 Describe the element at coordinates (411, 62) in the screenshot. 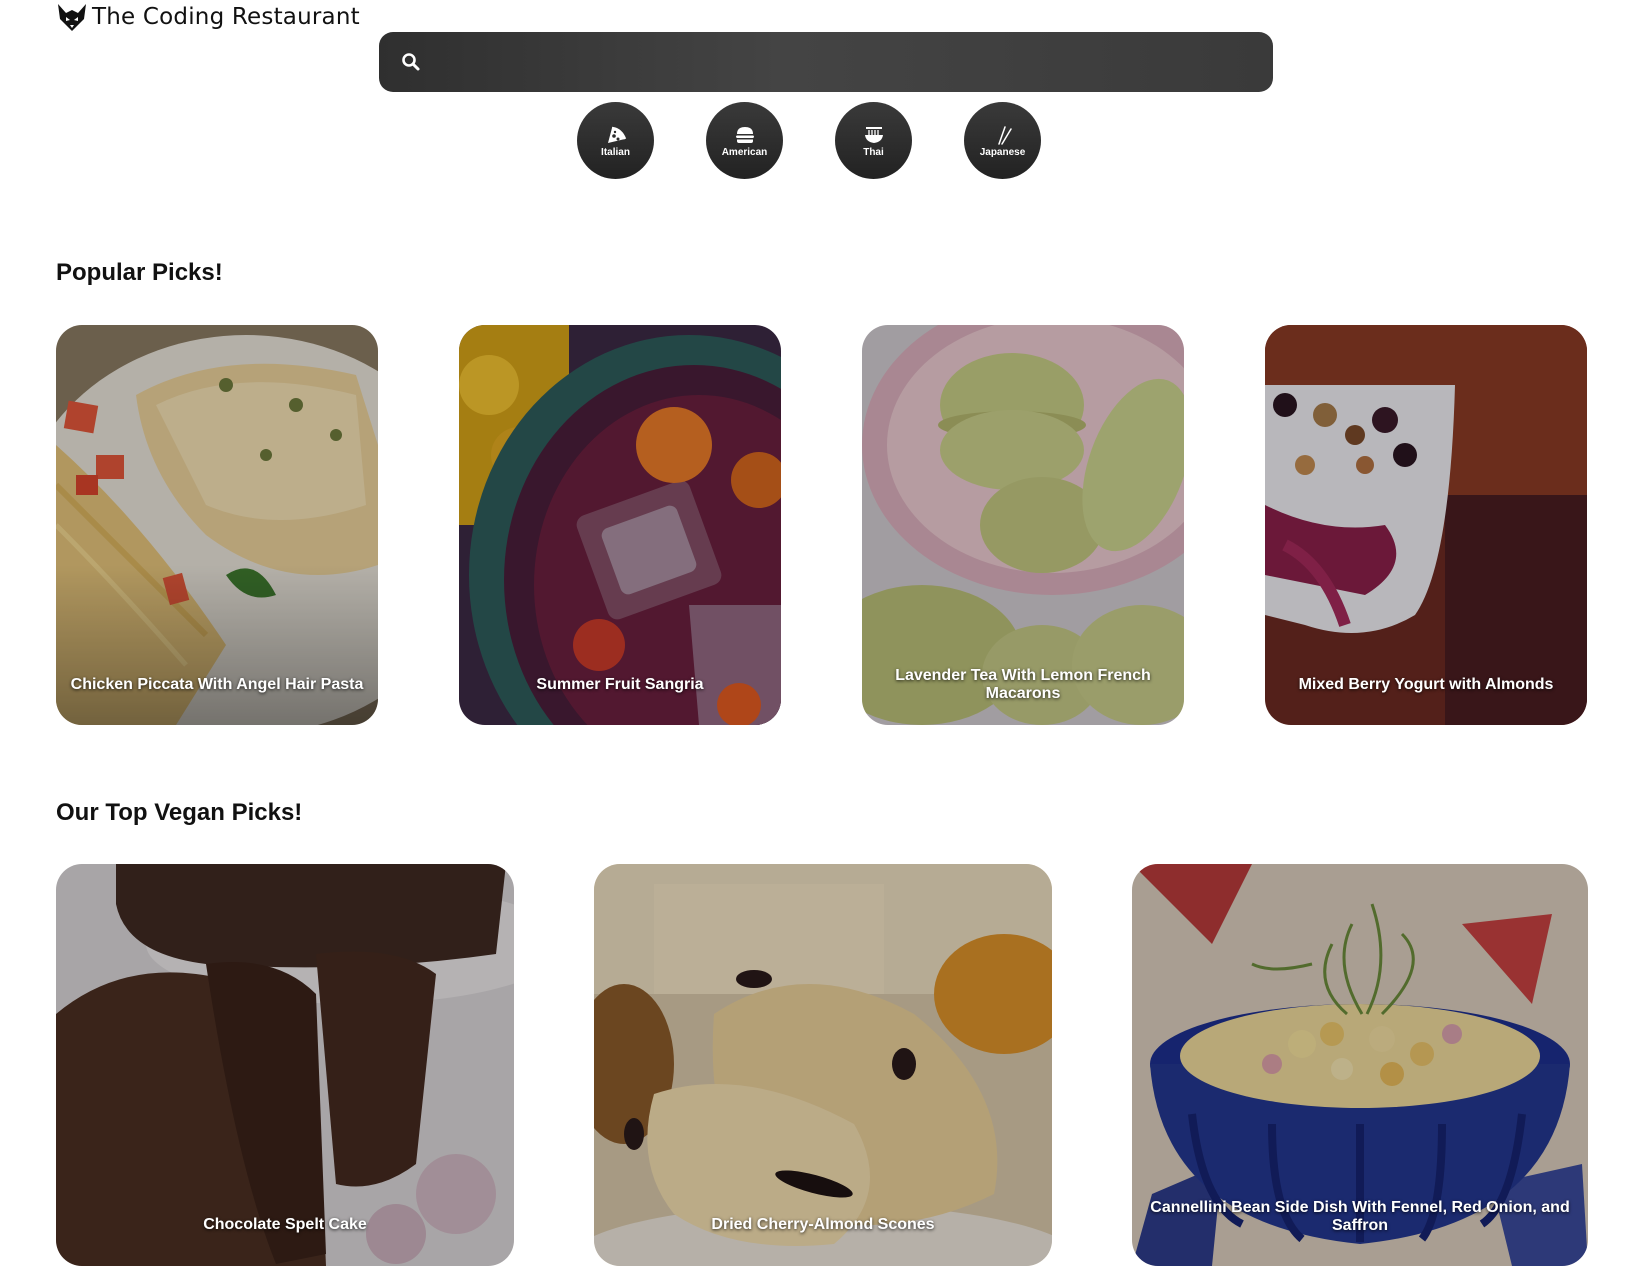

I see `search-icon` at that location.